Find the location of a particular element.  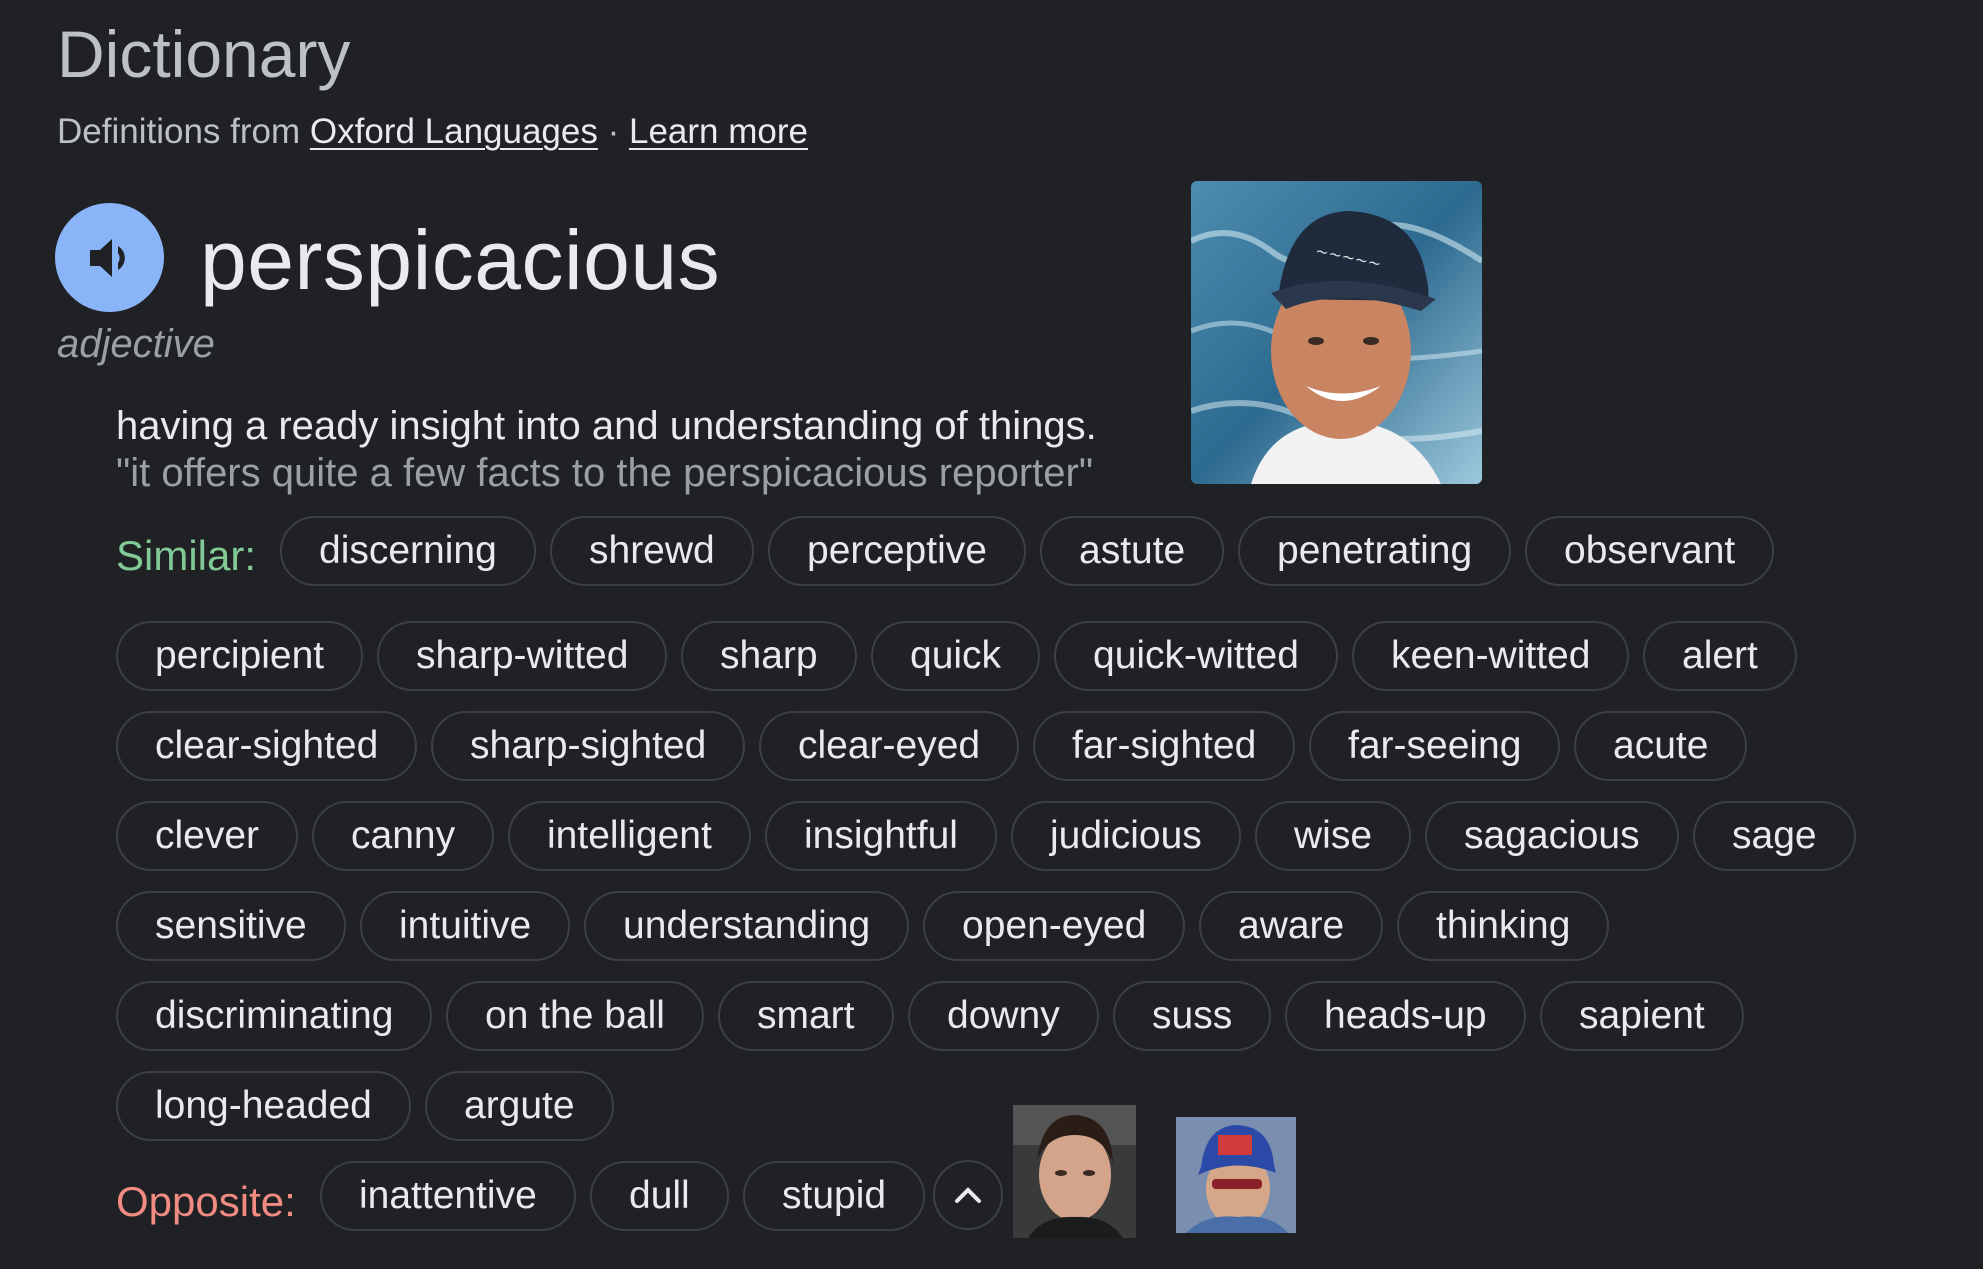

similar-word-chip: understanding is located at coordinates (747, 926).